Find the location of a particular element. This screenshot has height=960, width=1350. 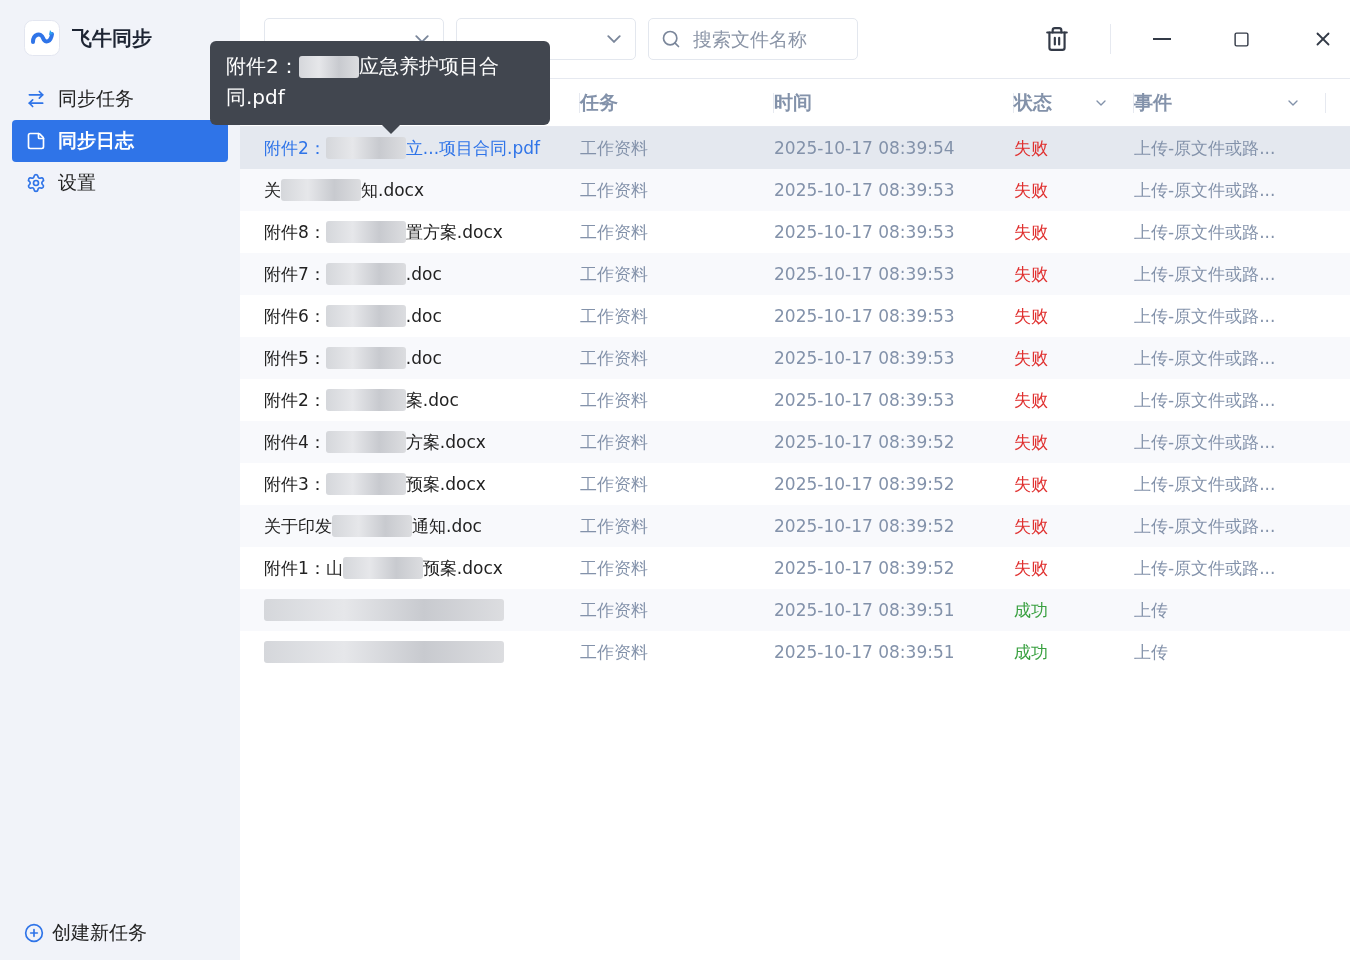

column-header: 事件 is located at coordinates (1153, 102).